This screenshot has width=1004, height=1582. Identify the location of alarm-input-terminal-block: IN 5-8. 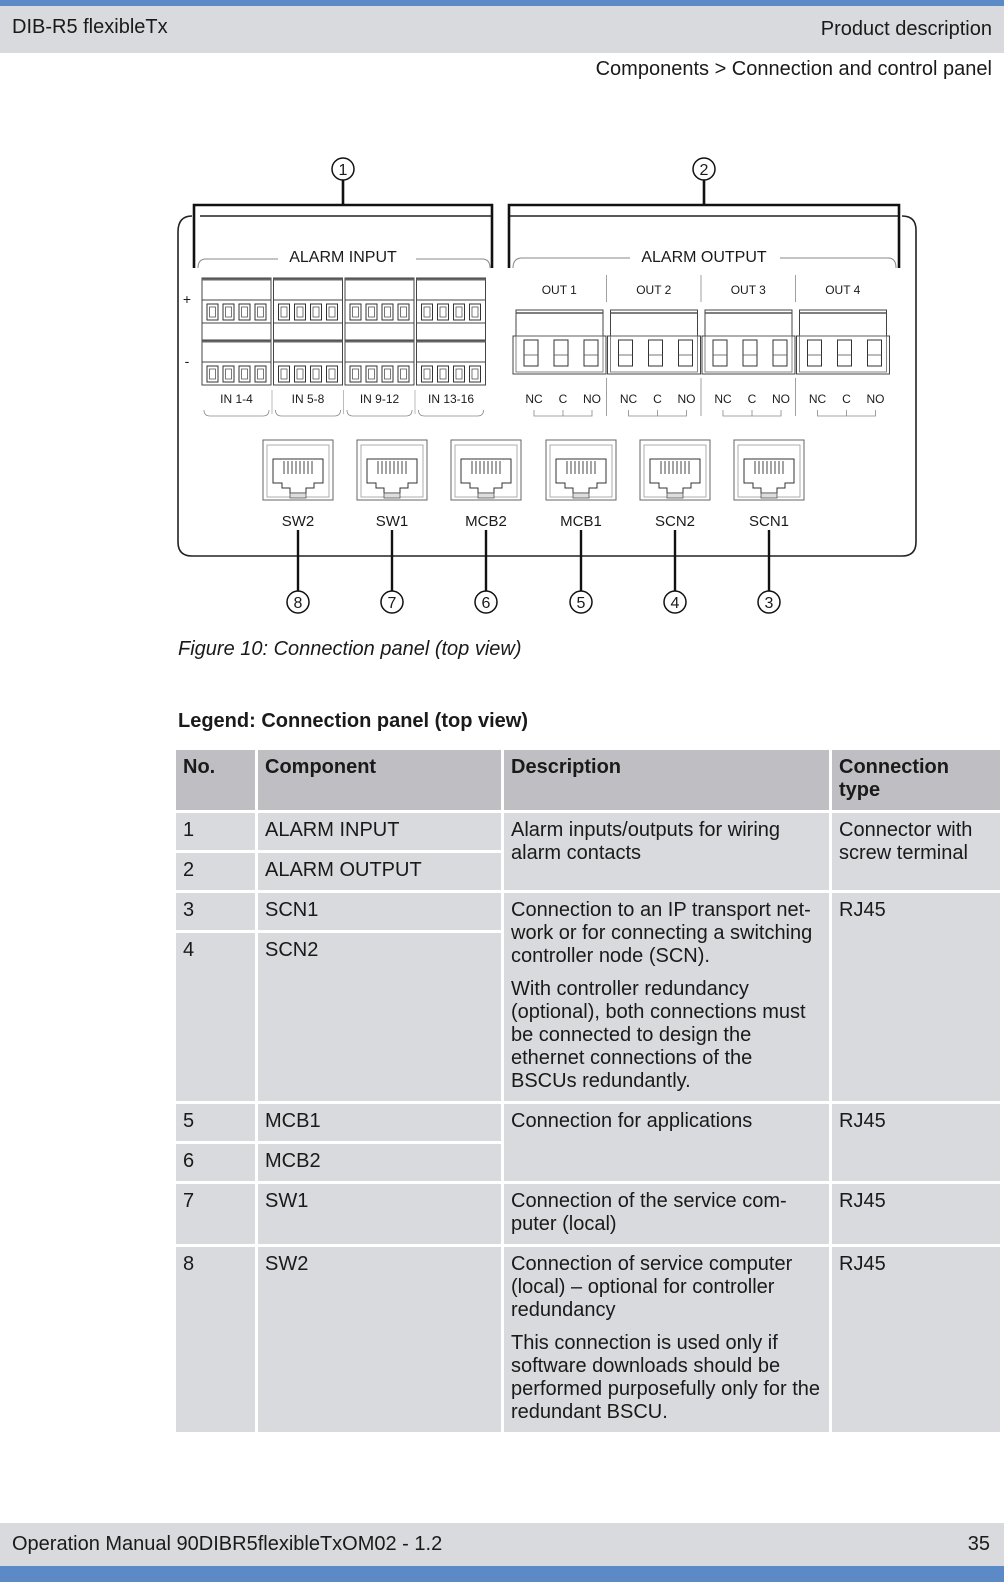
(308, 347).